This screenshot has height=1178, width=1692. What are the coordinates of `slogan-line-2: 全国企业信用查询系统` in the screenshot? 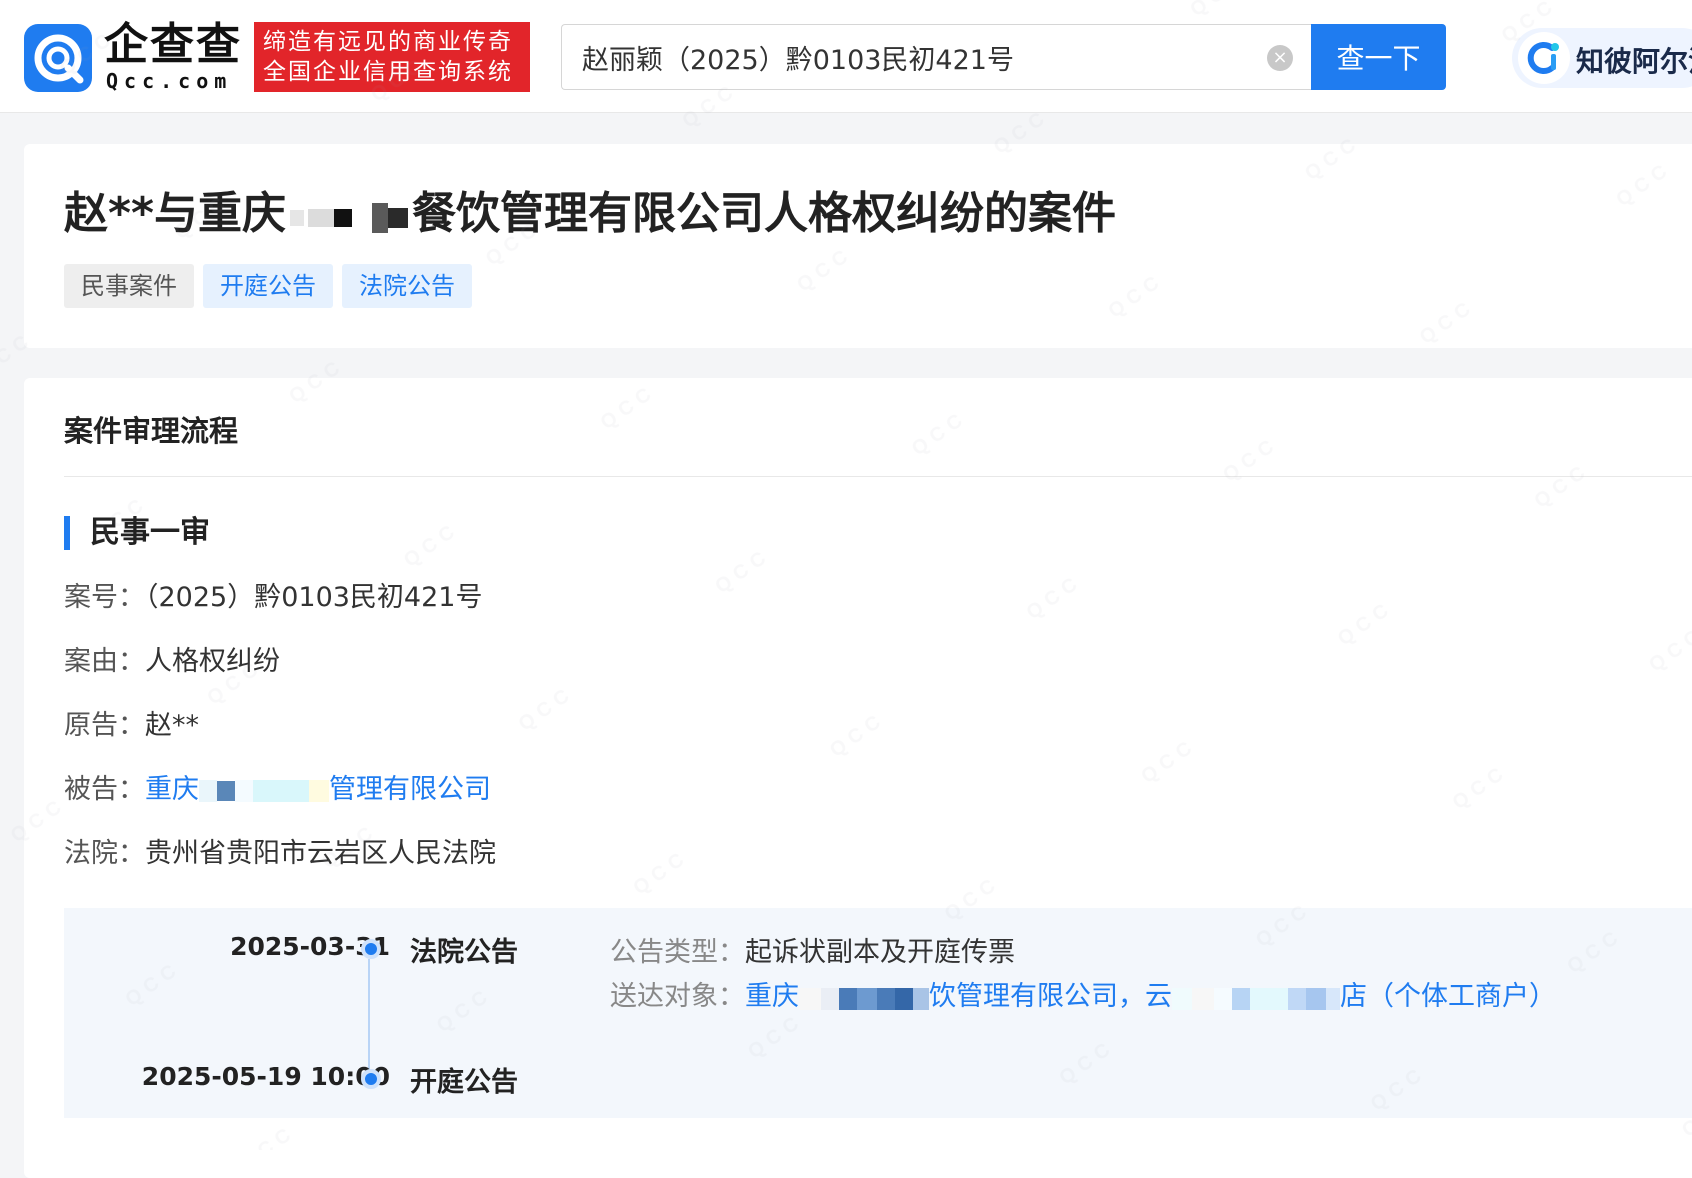 It's located at (388, 72).